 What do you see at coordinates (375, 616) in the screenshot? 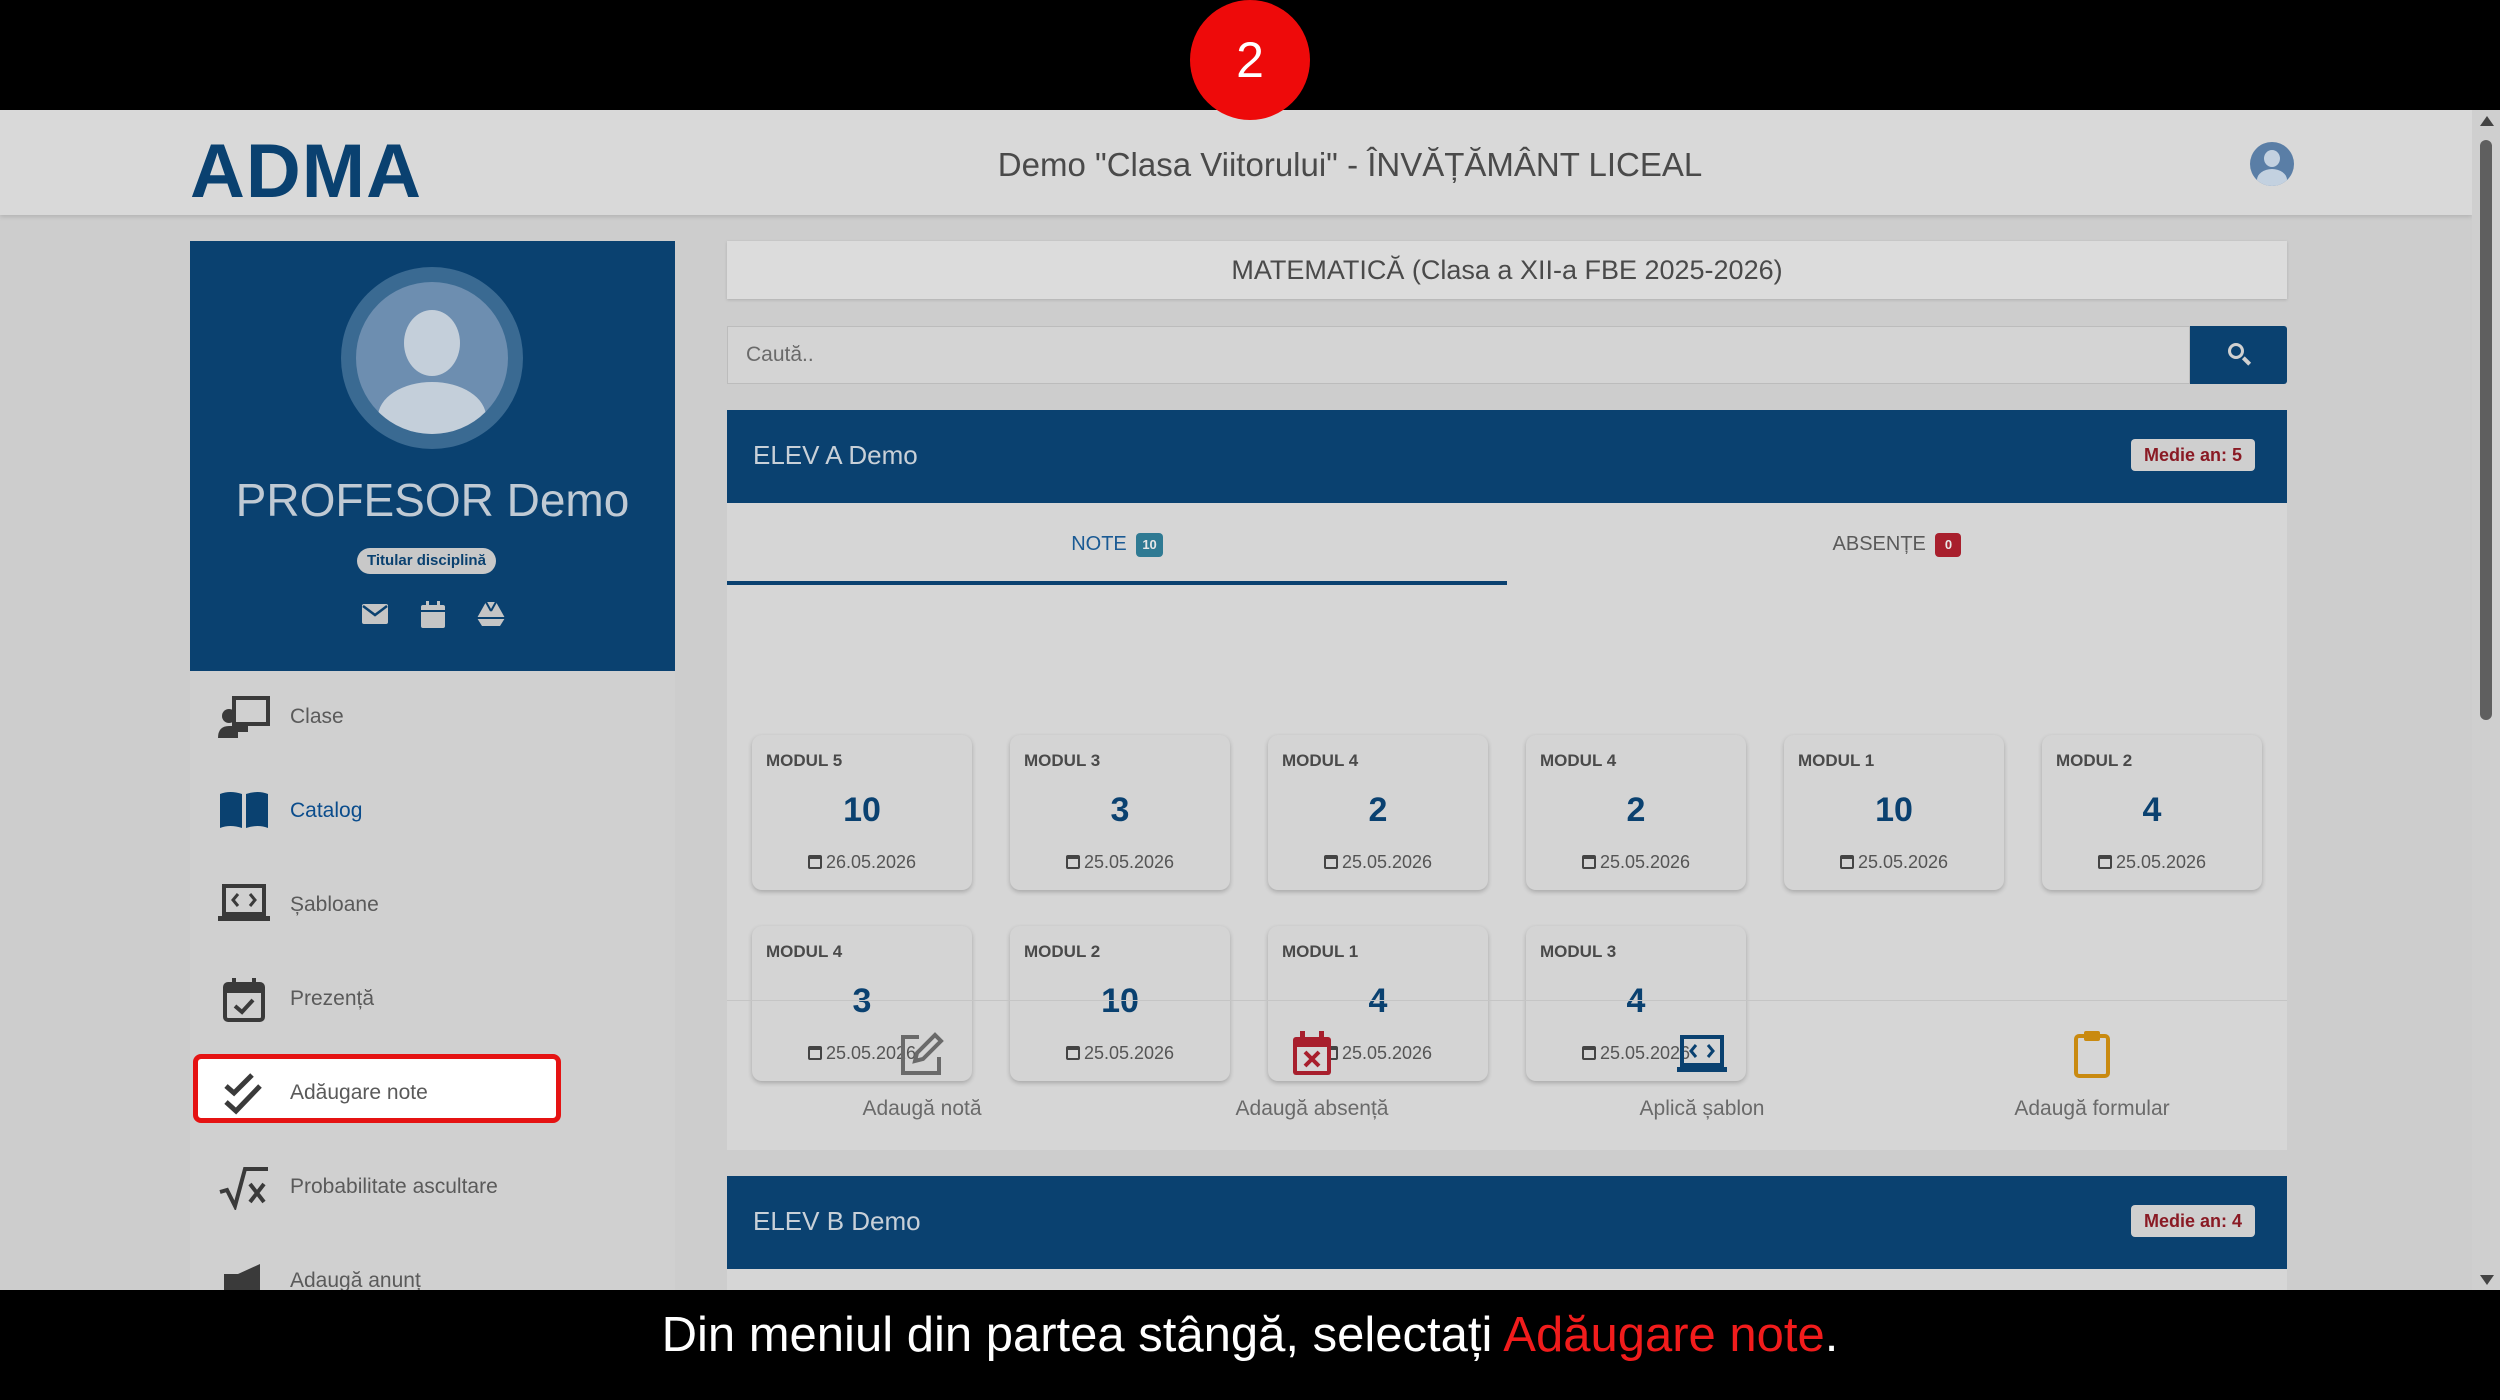
I see `envelope-icon` at bounding box center [375, 616].